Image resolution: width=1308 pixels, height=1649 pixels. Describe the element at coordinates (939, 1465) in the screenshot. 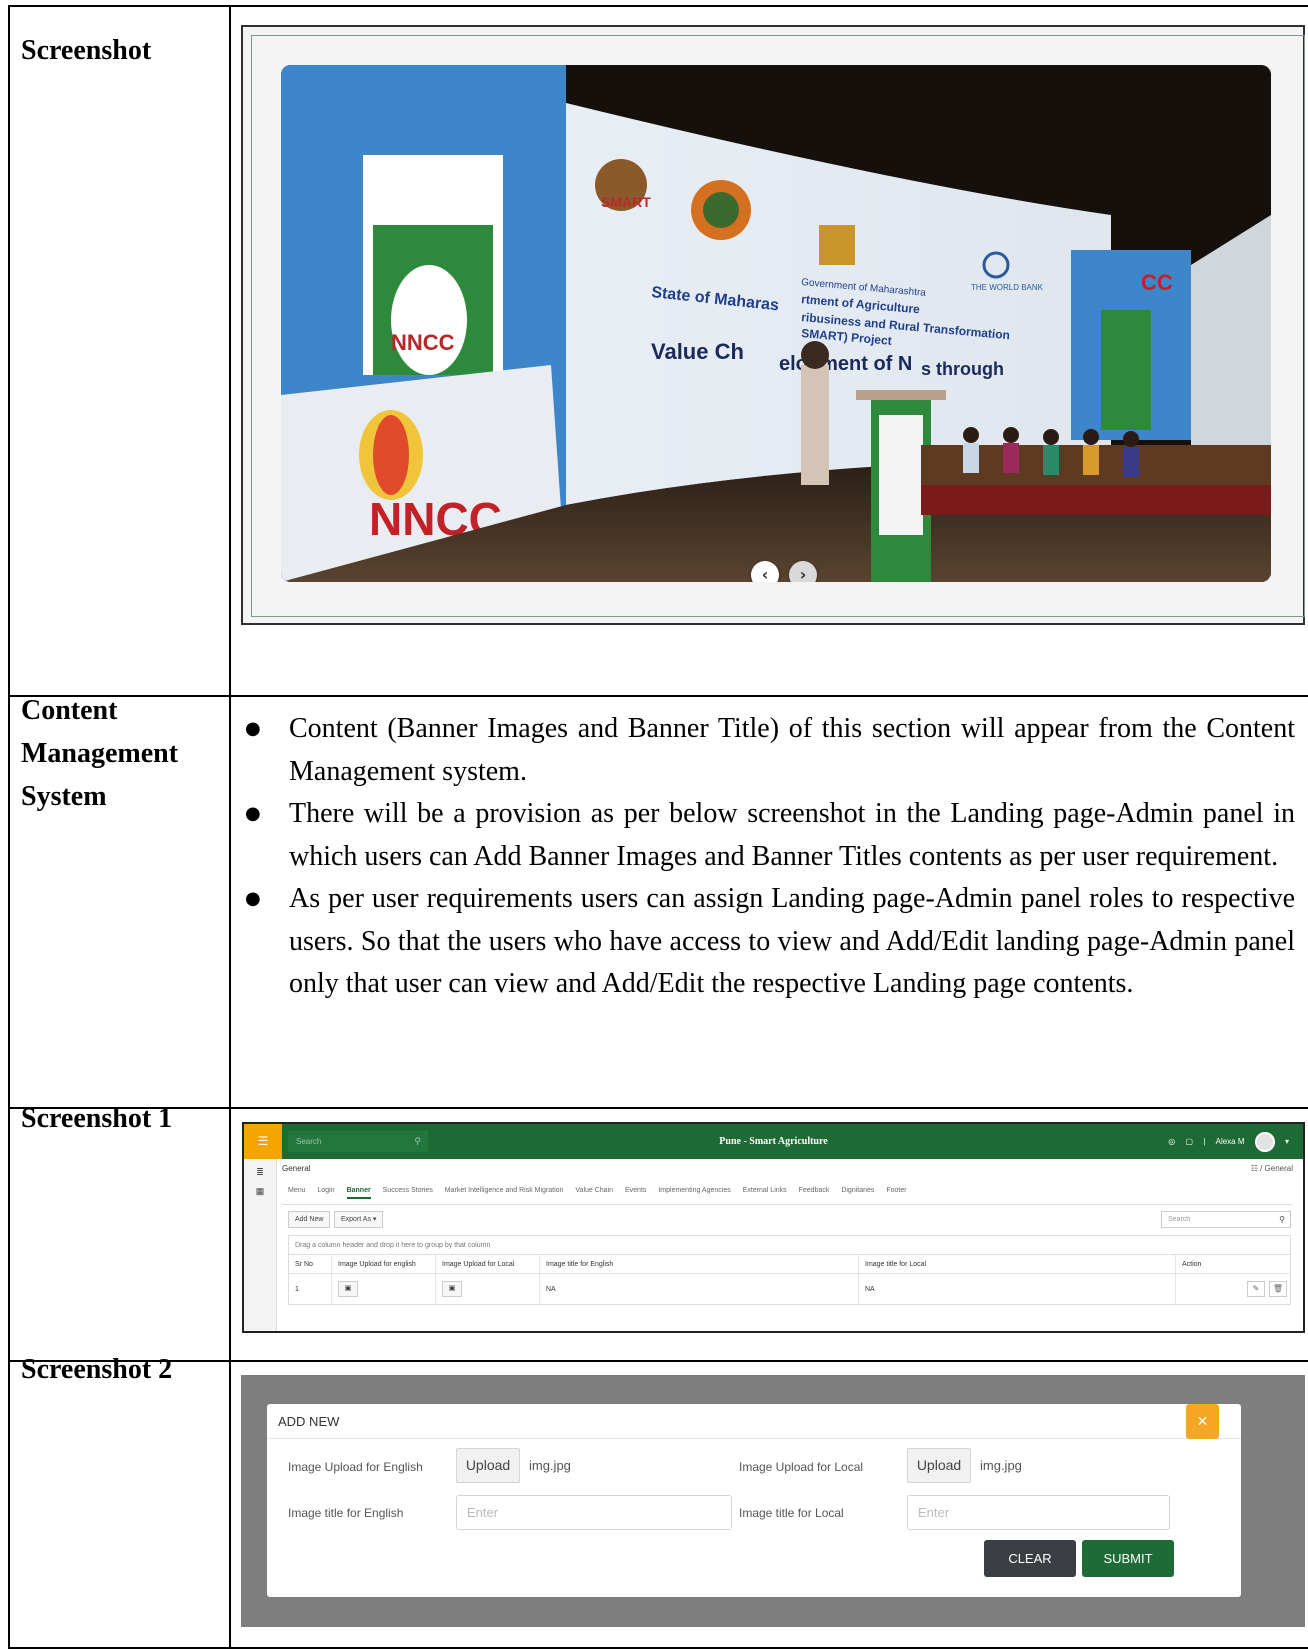

I see `upload-local-button: Upload` at that location.